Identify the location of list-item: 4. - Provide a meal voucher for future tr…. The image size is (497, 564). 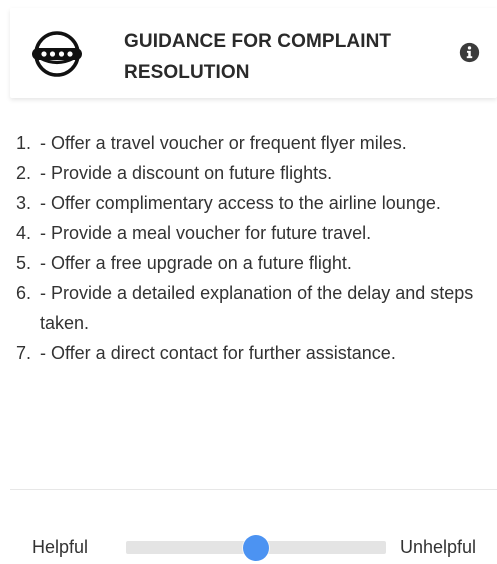
(251, 233).